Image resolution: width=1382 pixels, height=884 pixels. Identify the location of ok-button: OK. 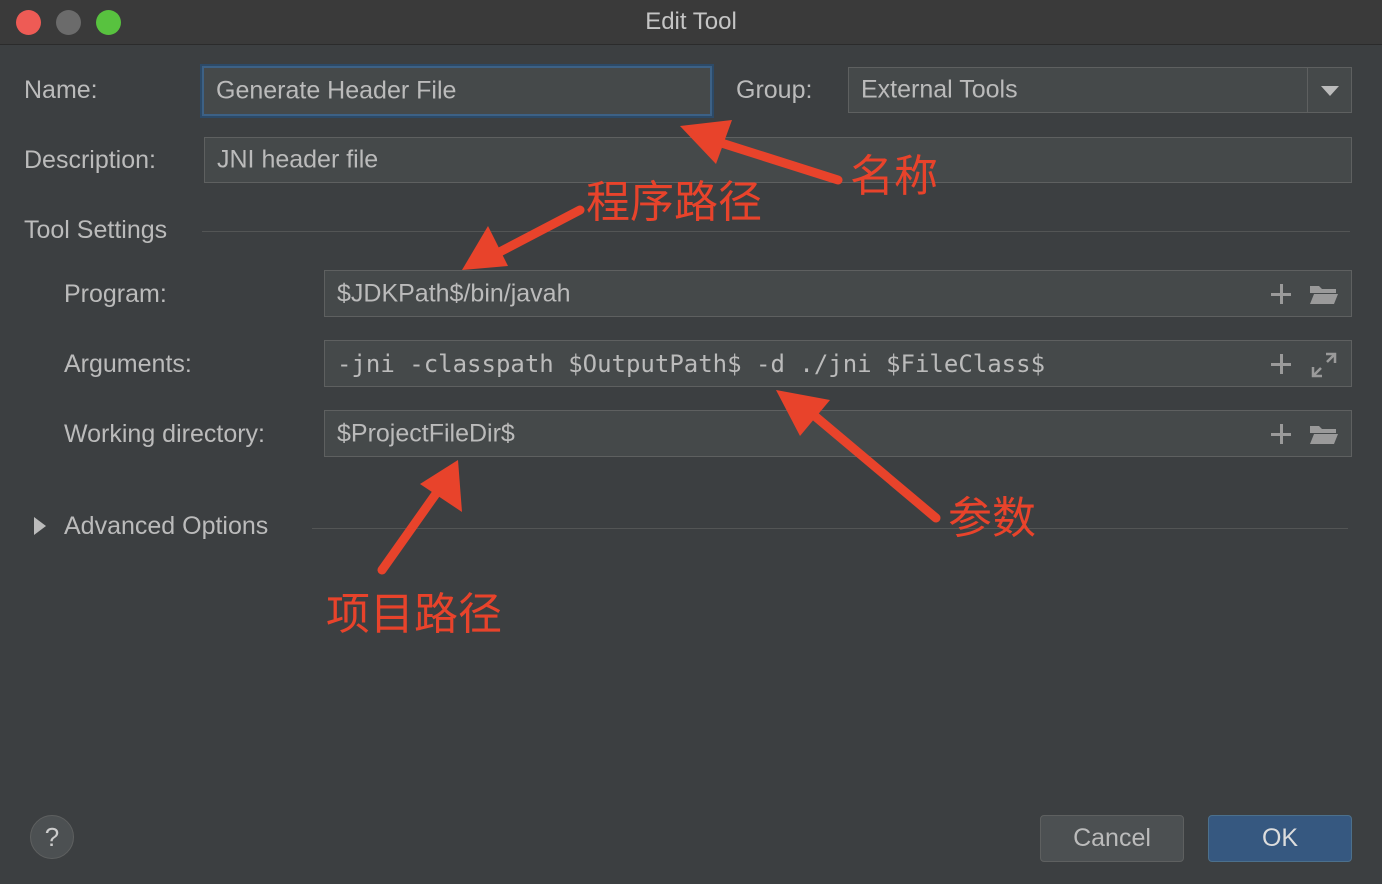
(1280, 838).